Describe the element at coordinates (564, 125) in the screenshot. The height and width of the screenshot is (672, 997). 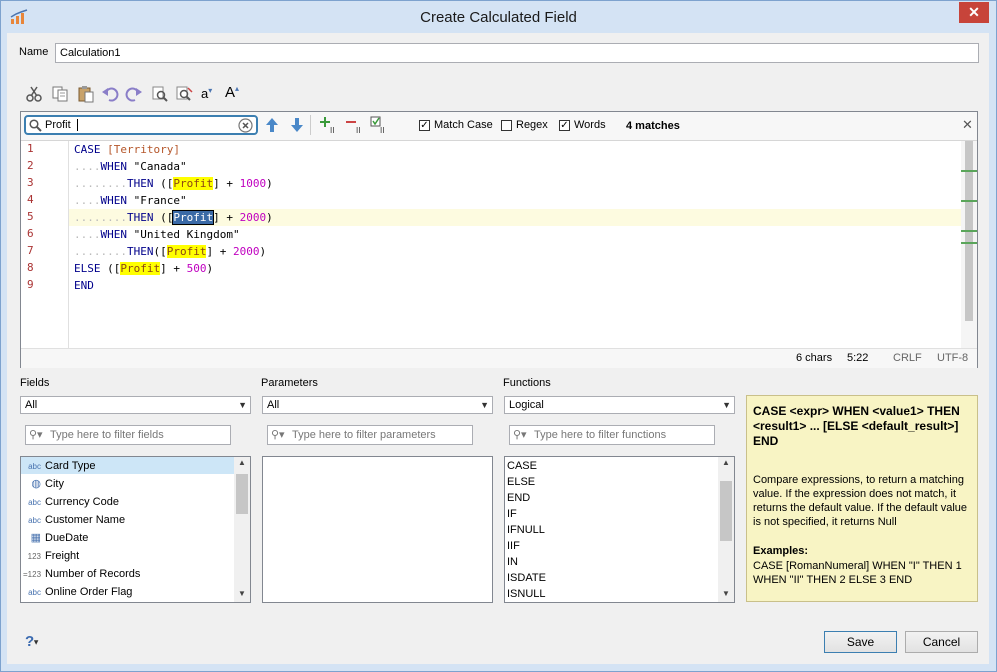
I see `words-checkbox: ✓` at that location.